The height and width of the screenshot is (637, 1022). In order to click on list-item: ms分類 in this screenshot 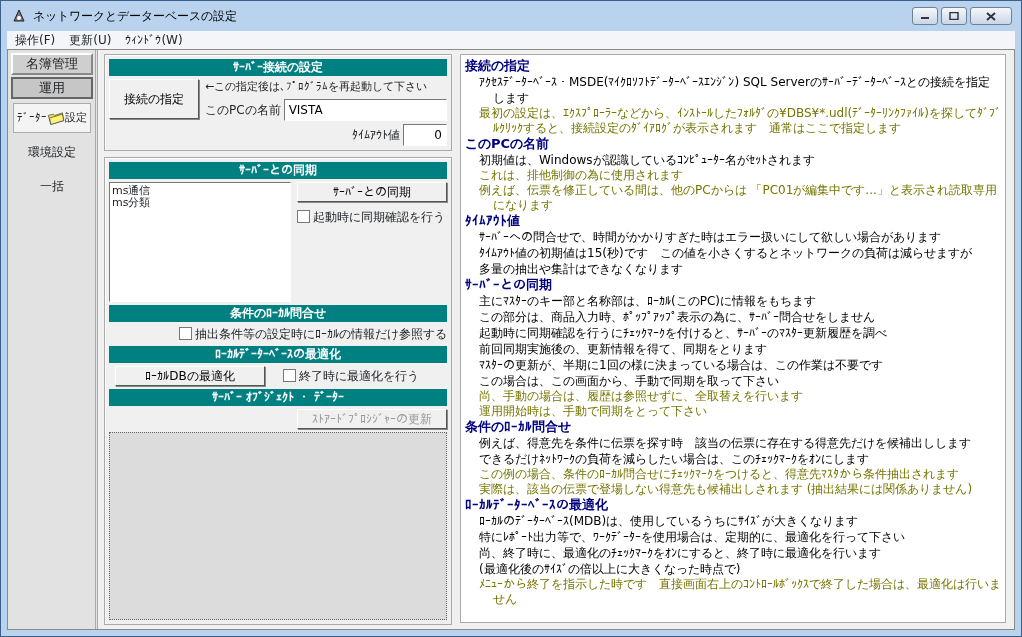, I will do `click(200, 202)`.